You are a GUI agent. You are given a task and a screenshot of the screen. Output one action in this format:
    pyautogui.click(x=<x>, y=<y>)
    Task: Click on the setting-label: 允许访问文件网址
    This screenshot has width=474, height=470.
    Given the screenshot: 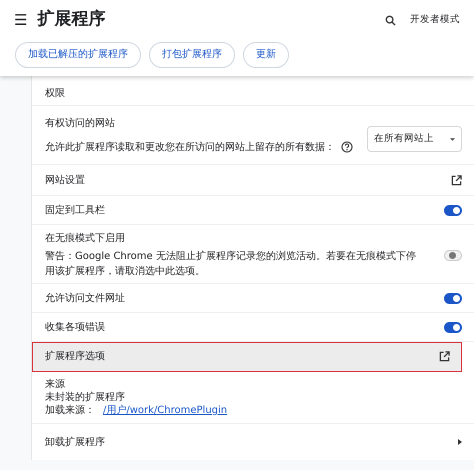 What is the action you would take?
    pyautogui.click(x=85, y=299)
    